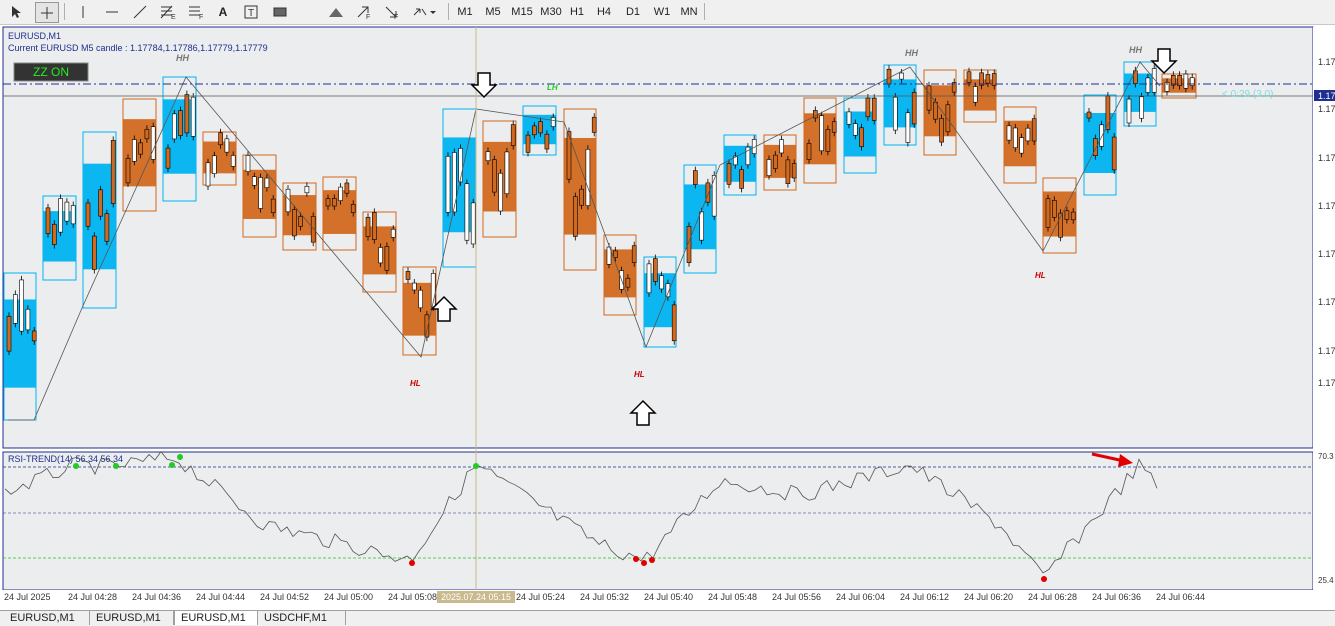 This screenshot has height=626, width=1335. What do you see at coordinates (522, 11) in the screenshot?
I see `timeframe-m15: M15` at bounding box center [522, 11].